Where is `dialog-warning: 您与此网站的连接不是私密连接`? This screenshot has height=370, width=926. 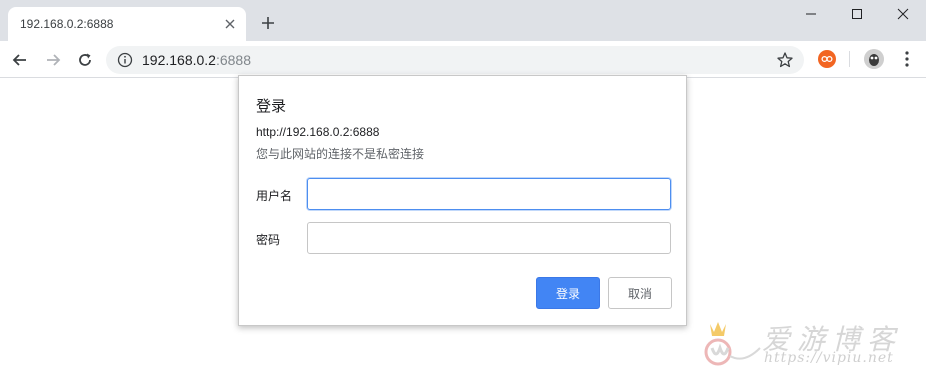 dialog-warning: 您与此网站的连接不是私密连接 is located at coordinates (340, 154).